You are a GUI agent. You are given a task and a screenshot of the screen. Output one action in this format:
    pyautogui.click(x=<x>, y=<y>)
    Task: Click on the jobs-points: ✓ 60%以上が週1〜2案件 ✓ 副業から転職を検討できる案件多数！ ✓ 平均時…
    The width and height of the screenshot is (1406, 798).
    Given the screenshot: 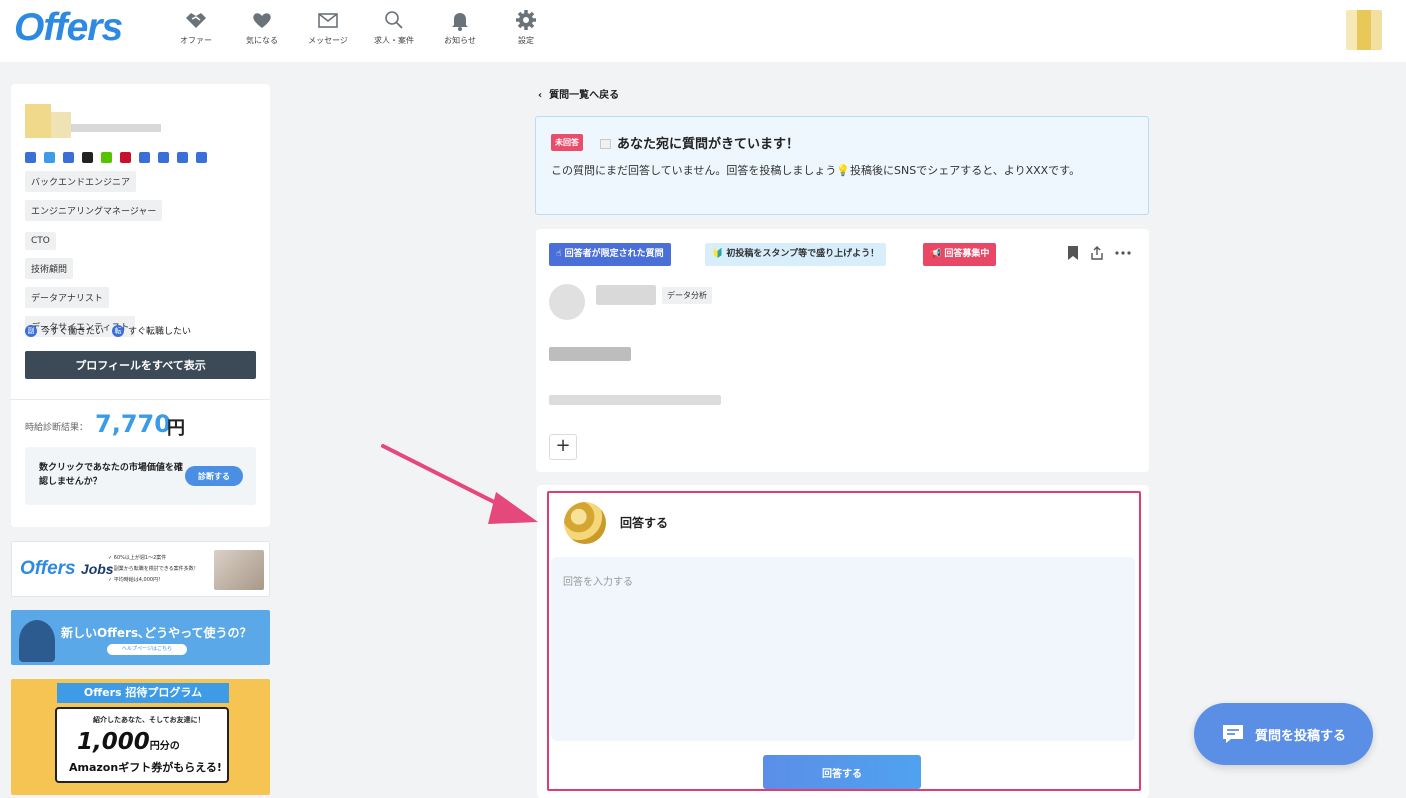 What is the action you would take?
    pyautogui.click(x=153, y=569)
    